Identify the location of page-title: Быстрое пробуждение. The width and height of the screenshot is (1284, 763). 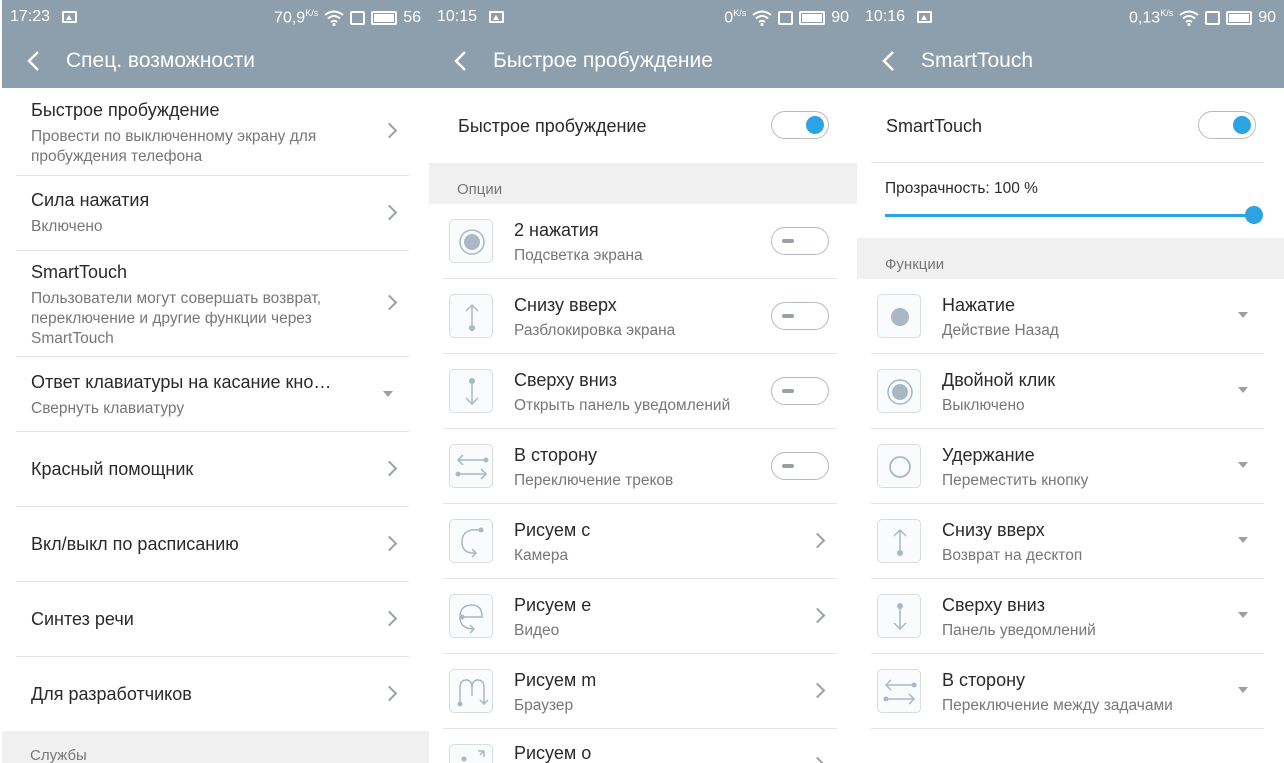
(603, 60).